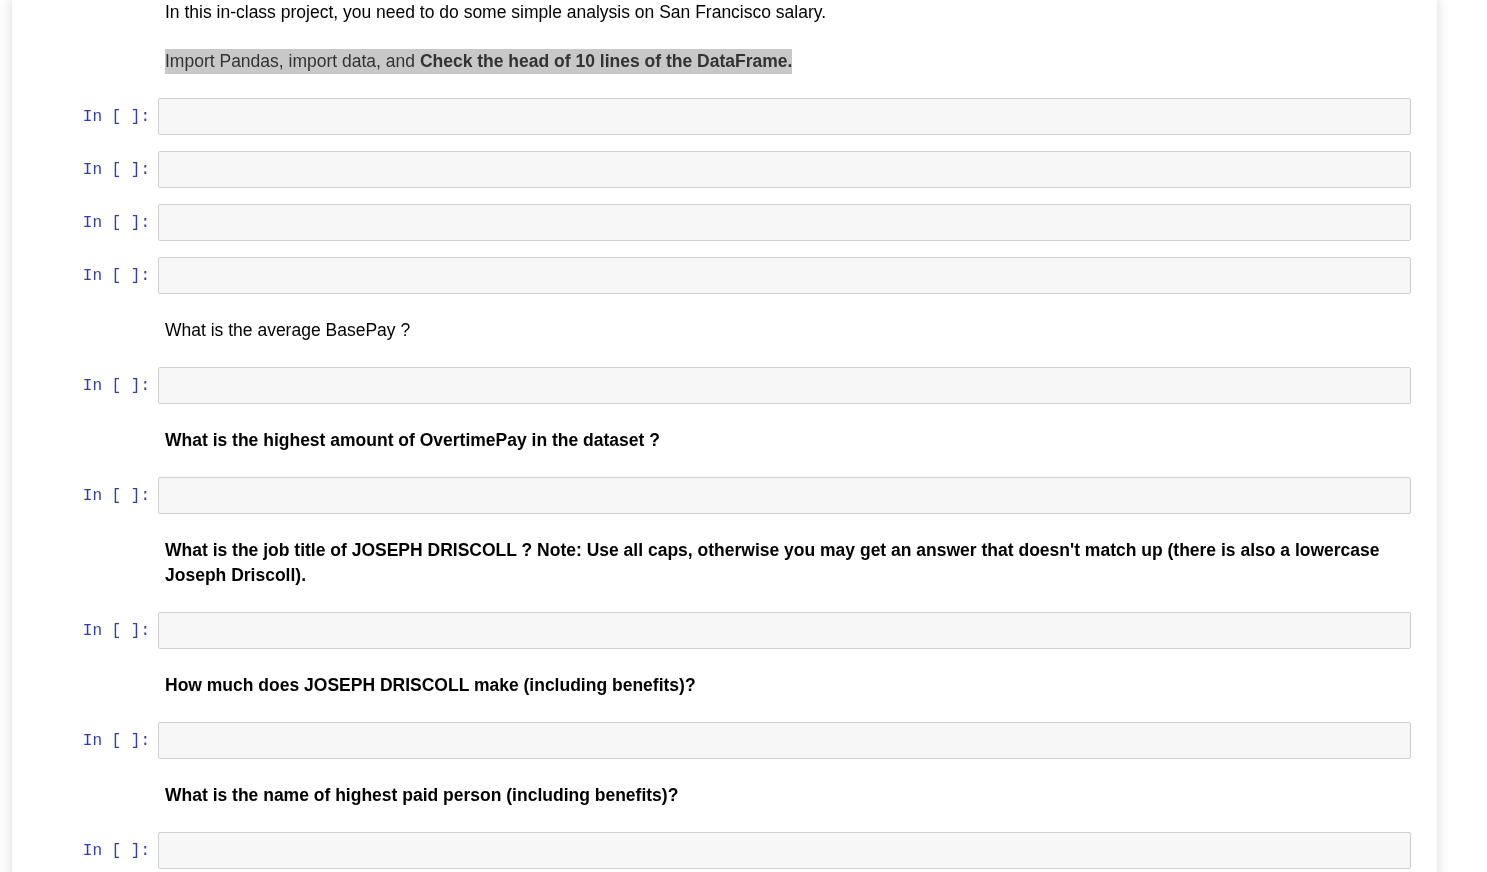 The height and width of the screenshot is (872, 1487). Describe the element at coordinates (496, 12) in the screenshot. I see `markdown-text: In this in-class project, you need to do some simple analysis on San Francisco salary.` at that location.